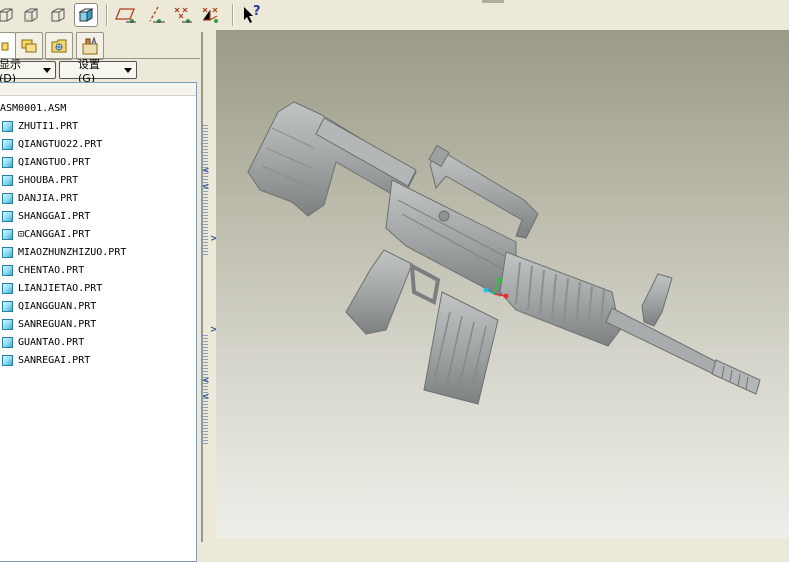 This screenshot has height=562, width=789. I want to click on tree-item: DANJIA.PRT, so click(40, 198).